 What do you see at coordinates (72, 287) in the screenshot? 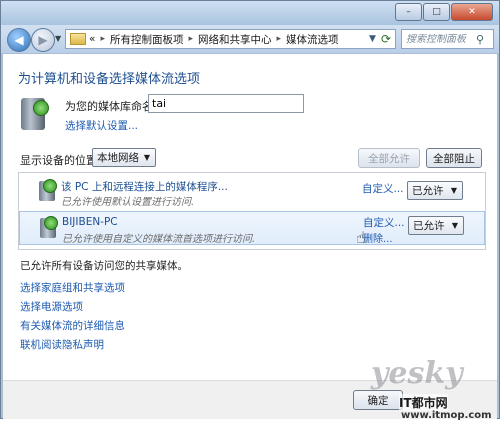
I see `homegroup-sharing-link: 选择家庭组和共享选项` at bounding box center [72, 287].